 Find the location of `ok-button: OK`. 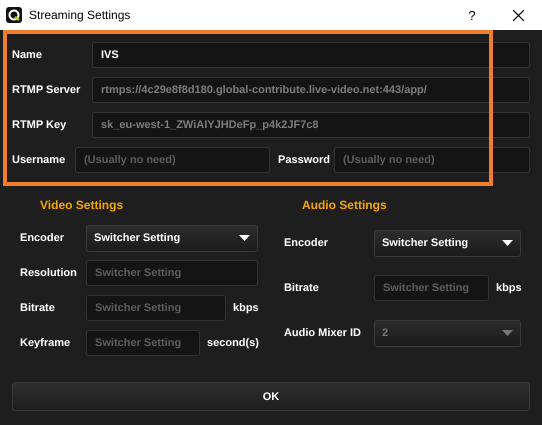

ok-button: OK is located at coordinates (271, 396).